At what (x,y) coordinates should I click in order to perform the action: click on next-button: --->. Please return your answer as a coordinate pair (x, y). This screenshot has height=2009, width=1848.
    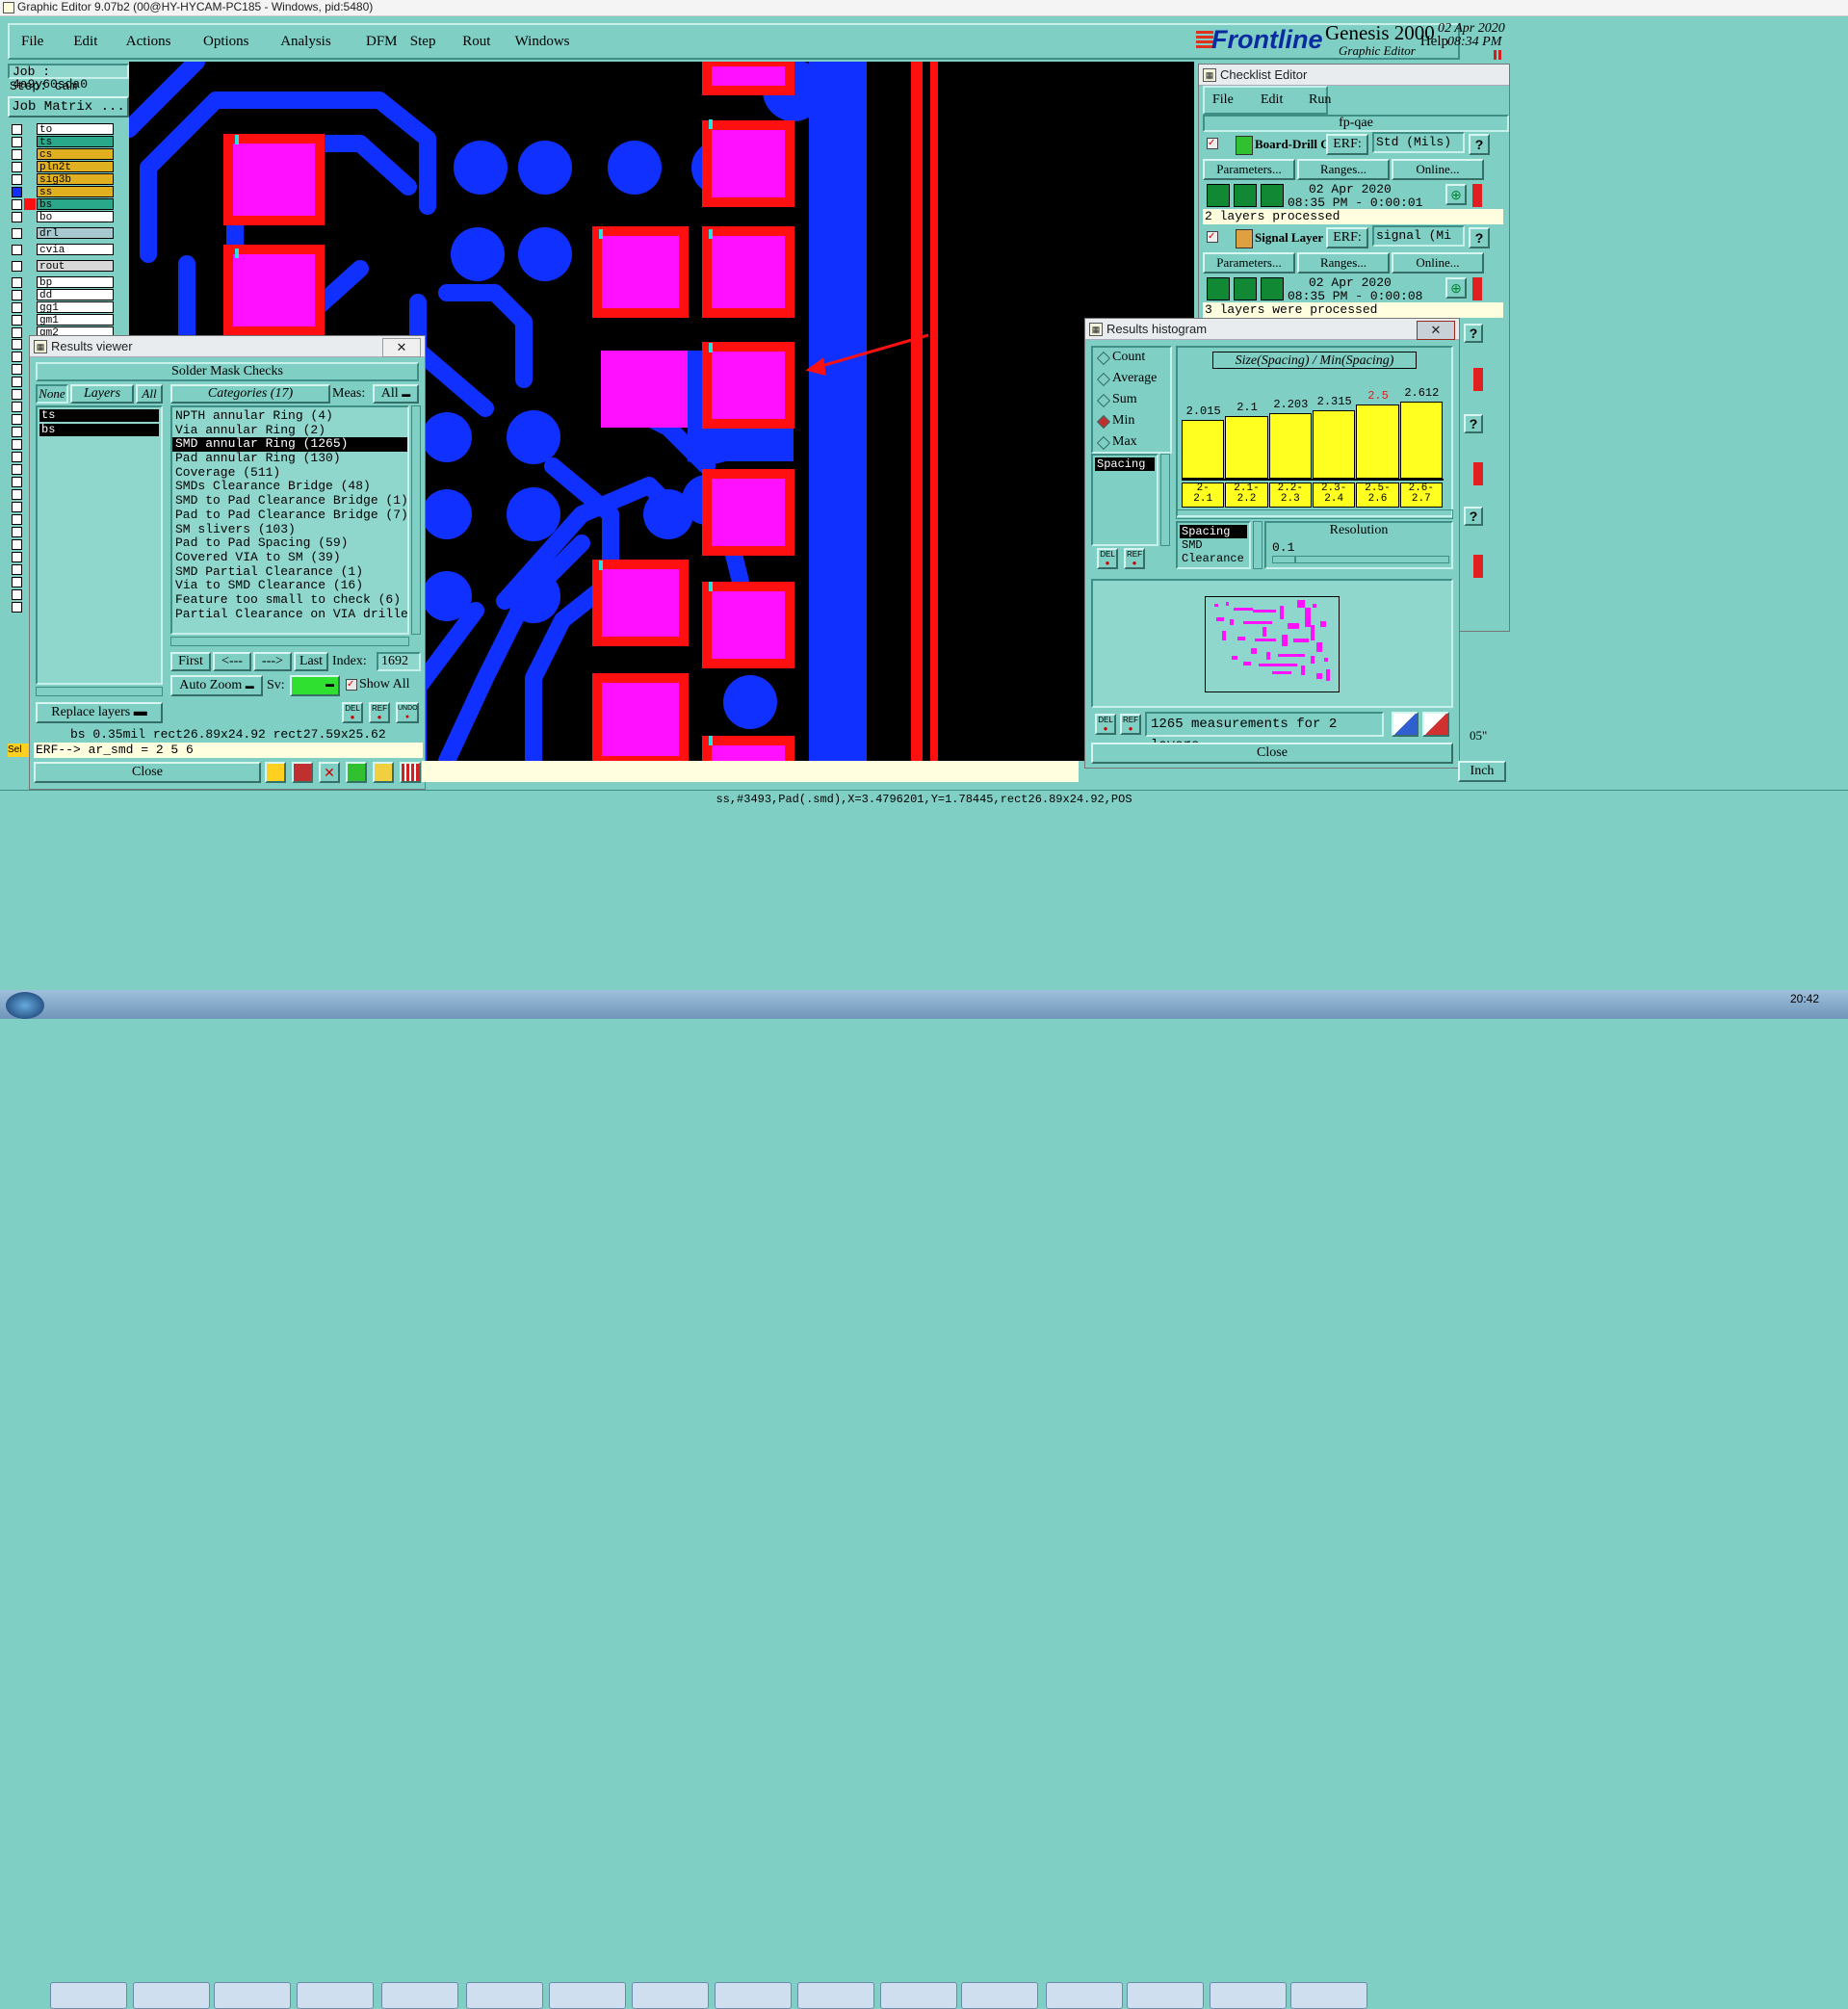
    Looking at the image, I should click on (272, 661).